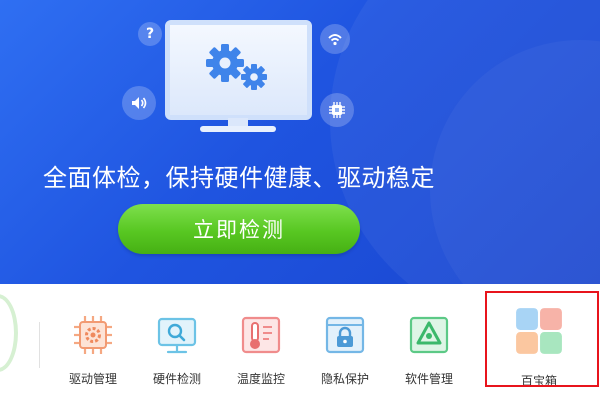 The image size is (600, 411). Describe the element at coordinates (176, 379) in the screenshot. I see `tool-label: 硬件检测` at that location.